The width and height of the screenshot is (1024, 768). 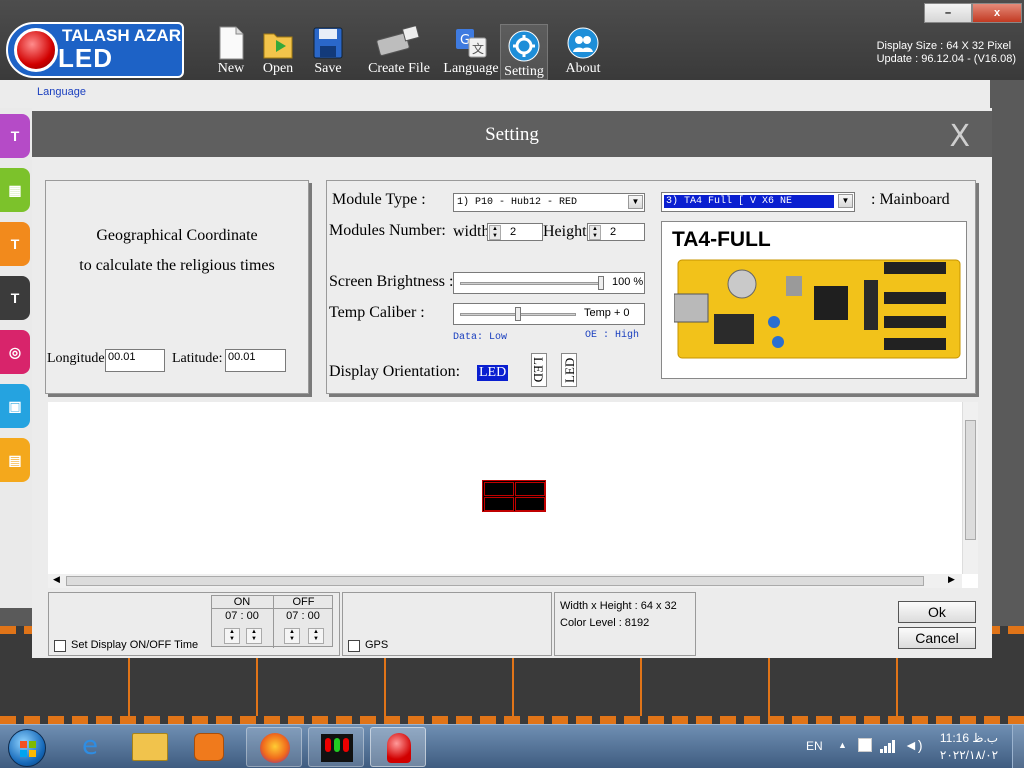 I want to click on clock-text-icon: T, so click(x=15, y=244).